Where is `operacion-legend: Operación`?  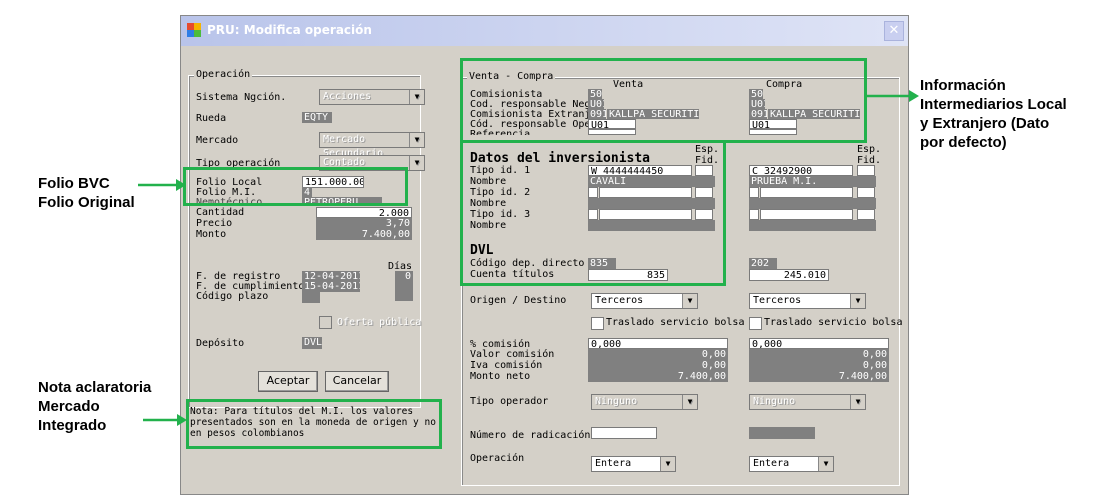 operacion-legend: Operación is located at coordinates (223, 74).